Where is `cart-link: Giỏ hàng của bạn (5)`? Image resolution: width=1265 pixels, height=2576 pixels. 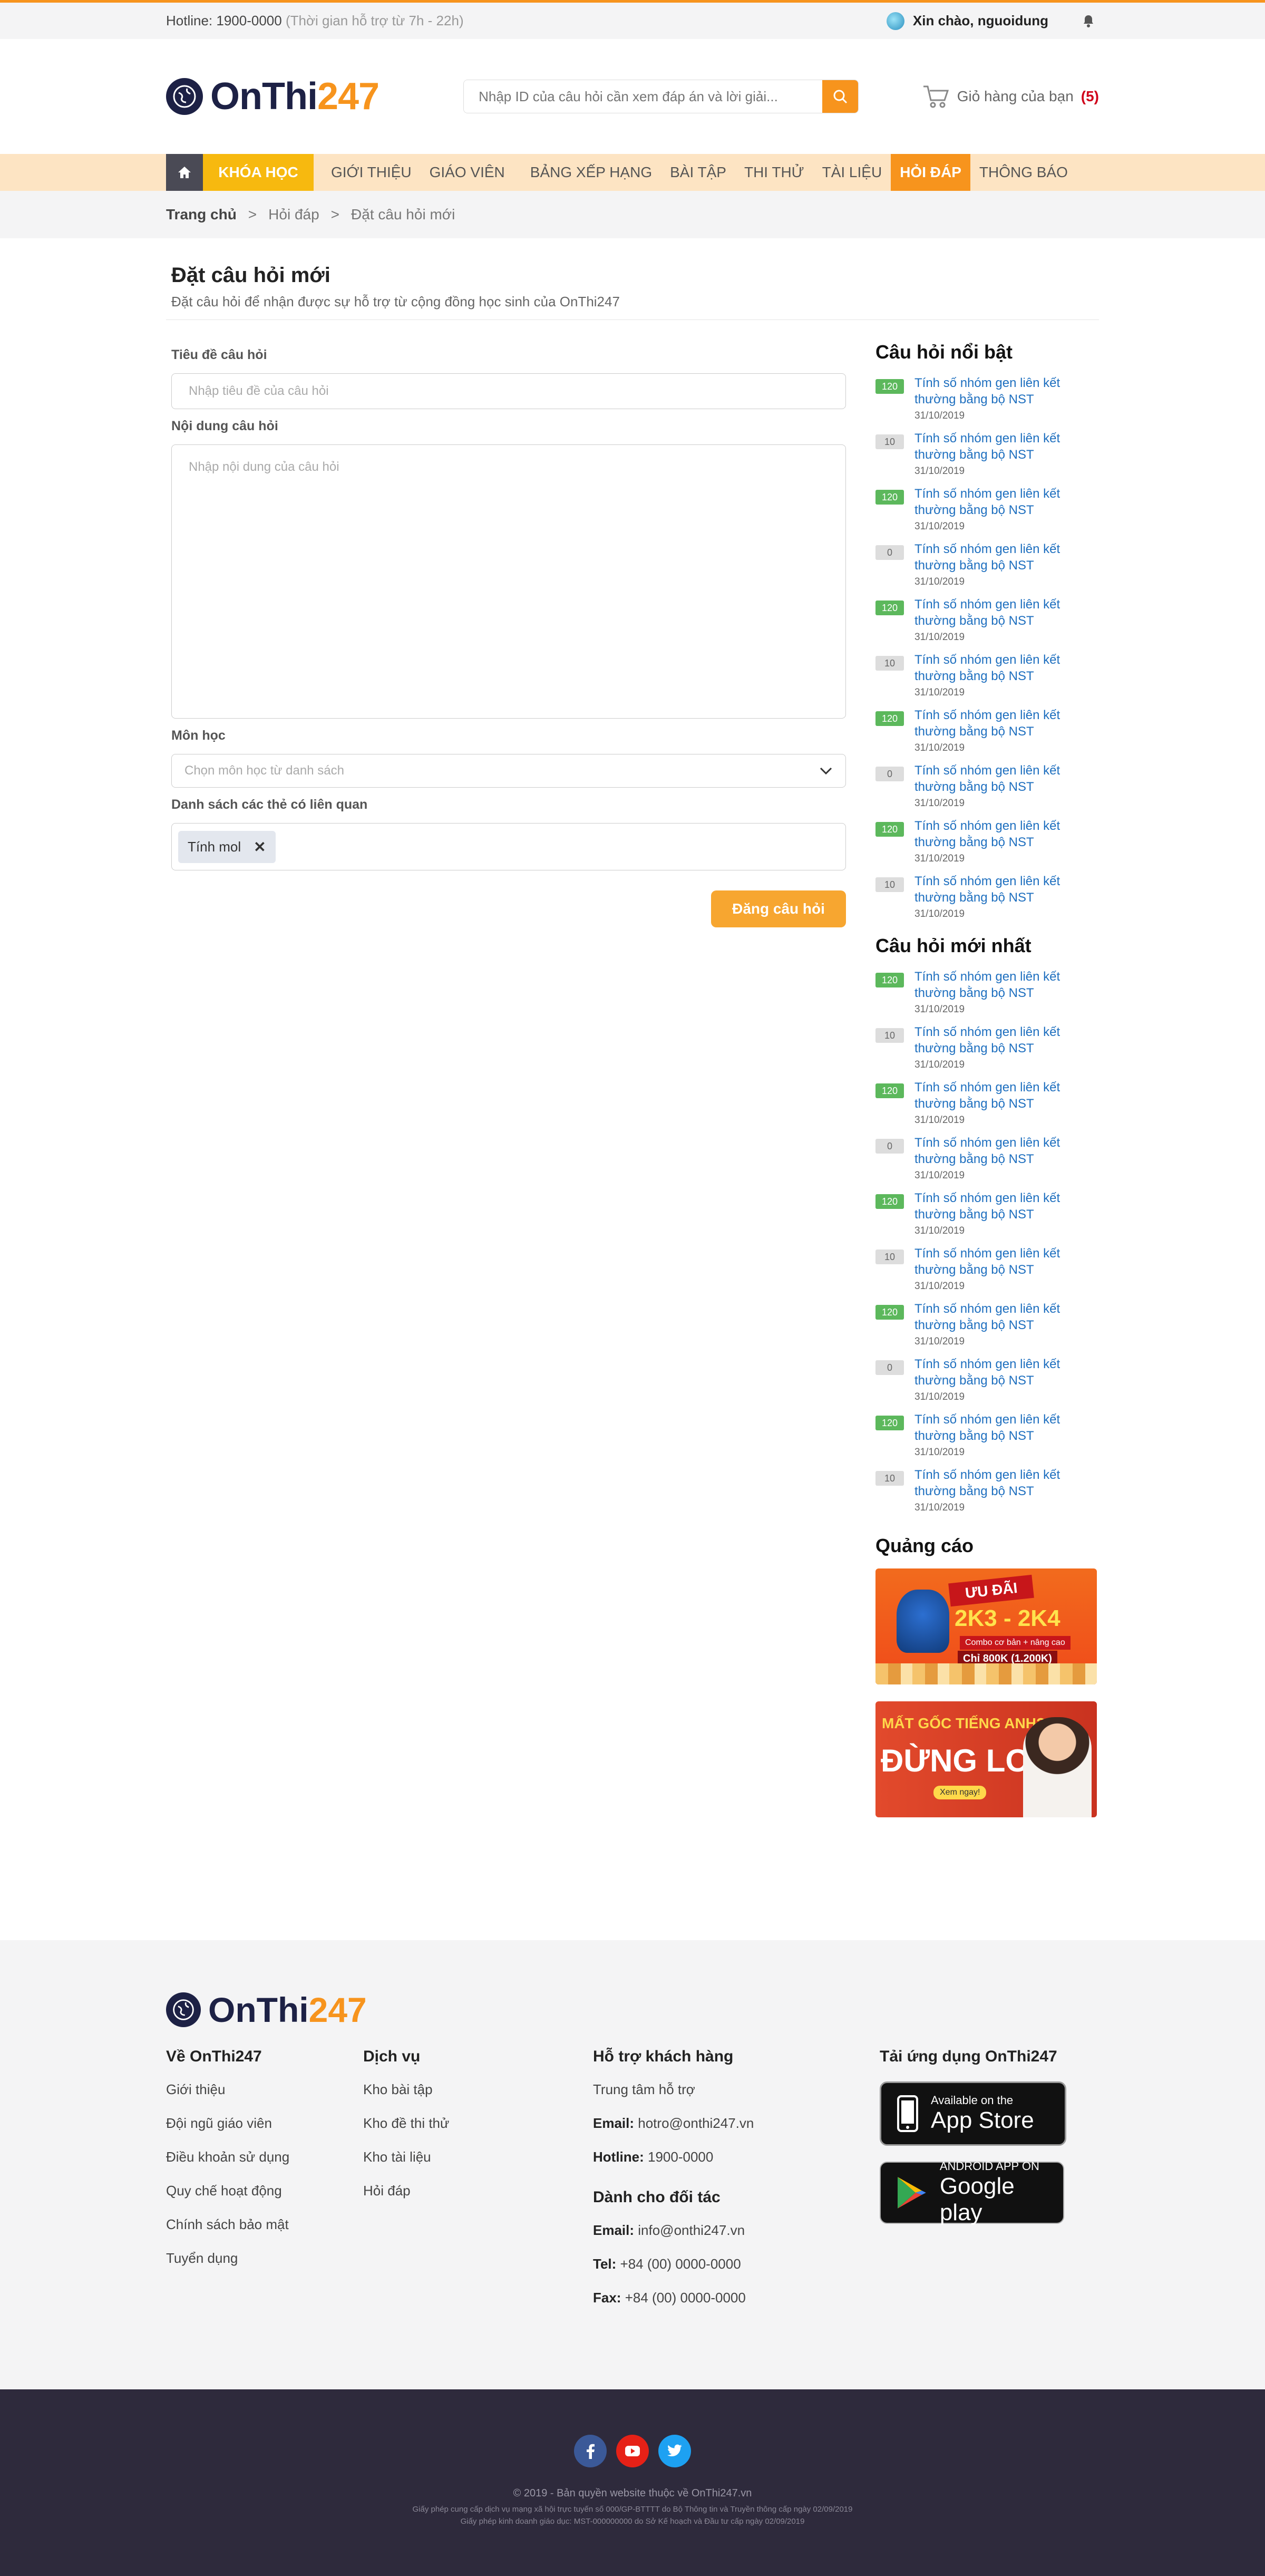 cart-link: Giỏ hàng của bạn (5) is located at coordinates (1010, 96).